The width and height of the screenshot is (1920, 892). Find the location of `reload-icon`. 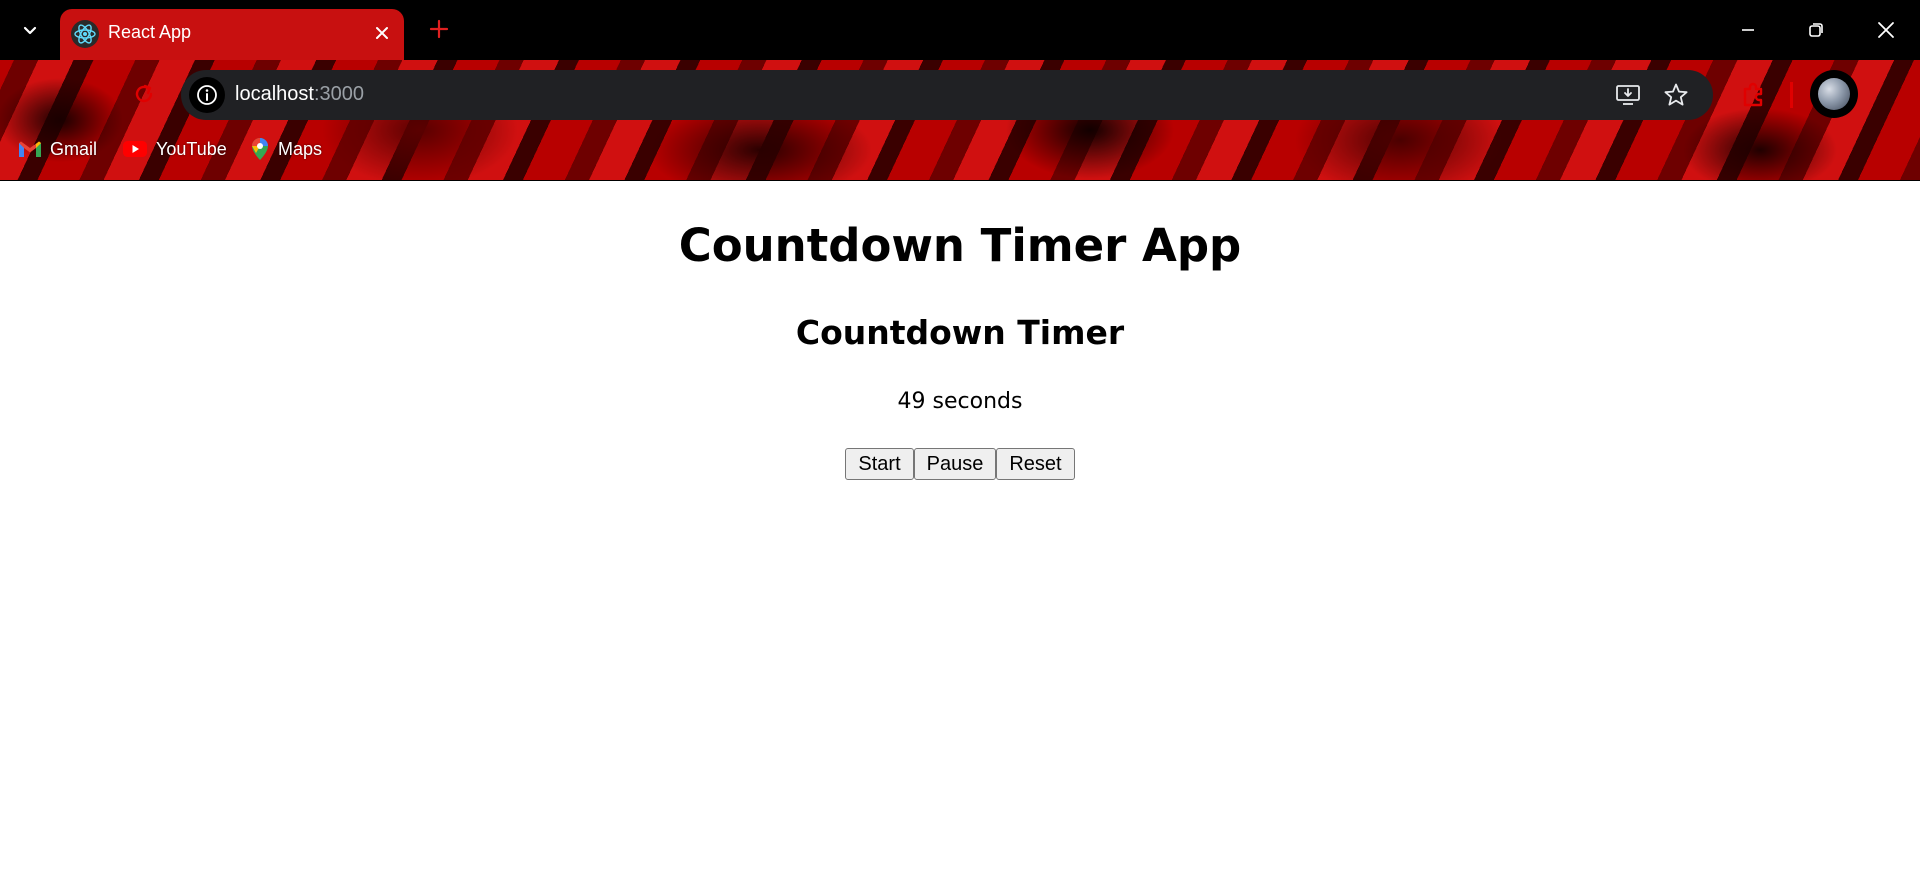

reload-icon is located at coordinates (144, 94).